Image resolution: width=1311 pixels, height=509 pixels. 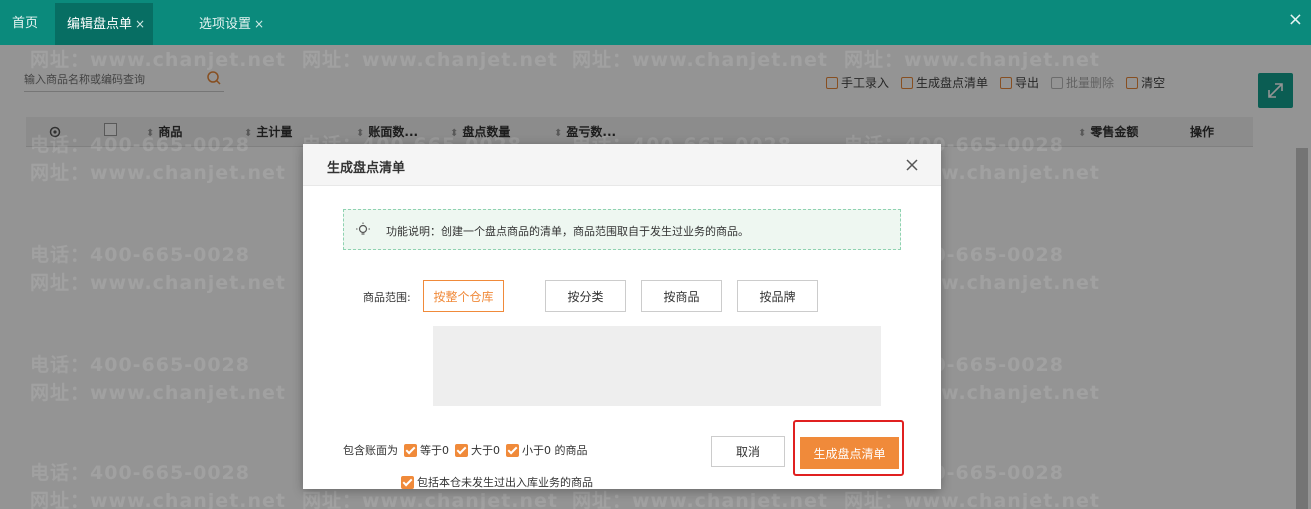 I want to click on checkbox-label: 包括本仓未发生过出入库业务的商品, so click(x=505, y=482).